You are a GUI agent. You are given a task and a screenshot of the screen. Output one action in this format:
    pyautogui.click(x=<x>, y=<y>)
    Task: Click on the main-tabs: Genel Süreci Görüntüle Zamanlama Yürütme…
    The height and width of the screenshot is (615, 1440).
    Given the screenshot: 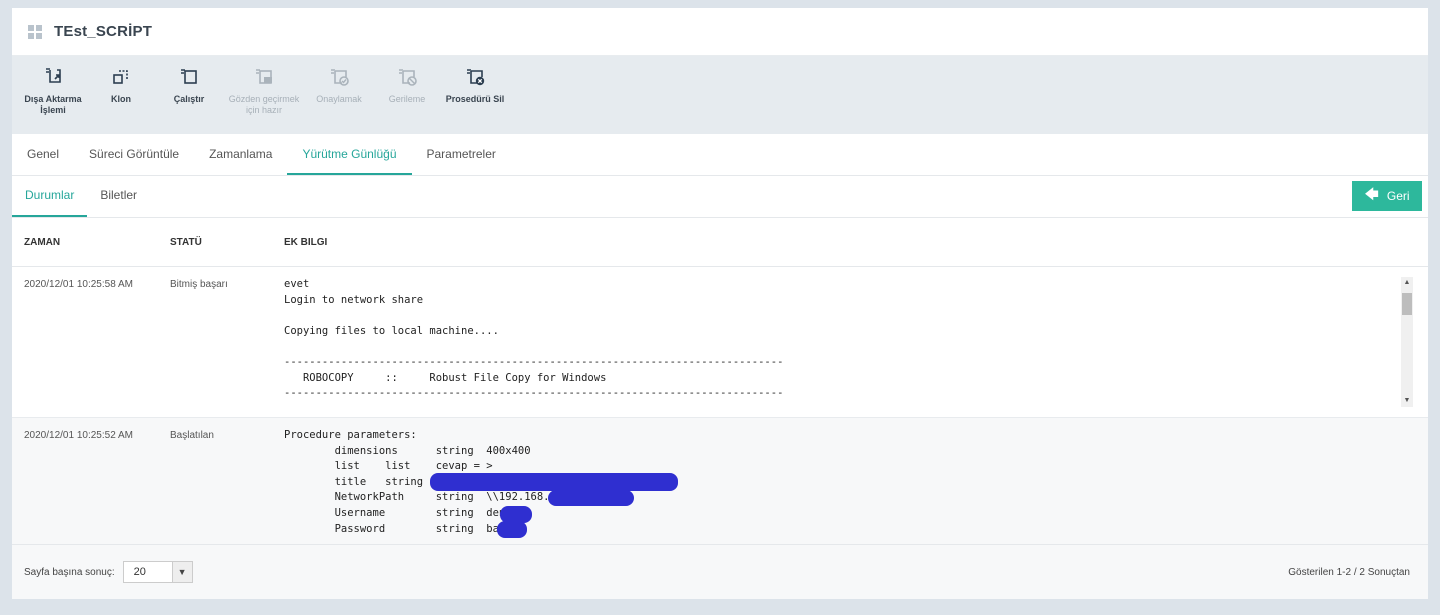 What is the action you would take?
    pyautogui.click(x=720, y=155)
    